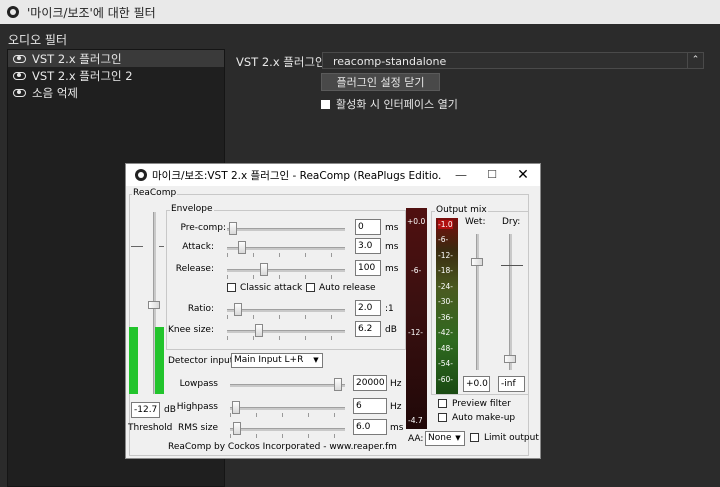  Describe the element at coordinates (440, 438) in the screenshot. I see `aa-value: None` at that location.